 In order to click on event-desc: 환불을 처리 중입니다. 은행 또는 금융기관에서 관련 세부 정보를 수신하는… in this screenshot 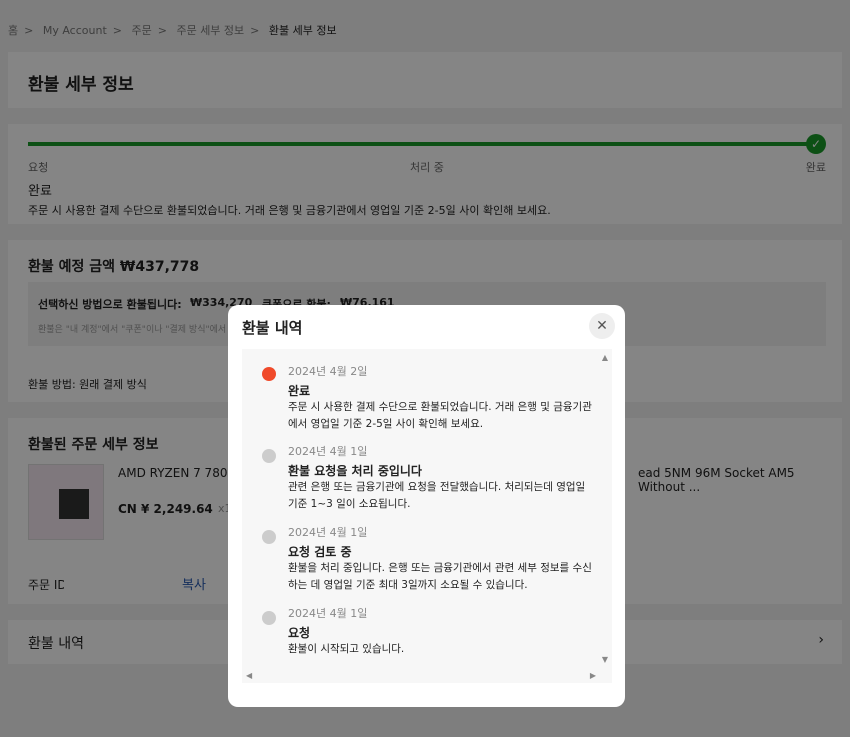, I will do `click(440, 576)`.